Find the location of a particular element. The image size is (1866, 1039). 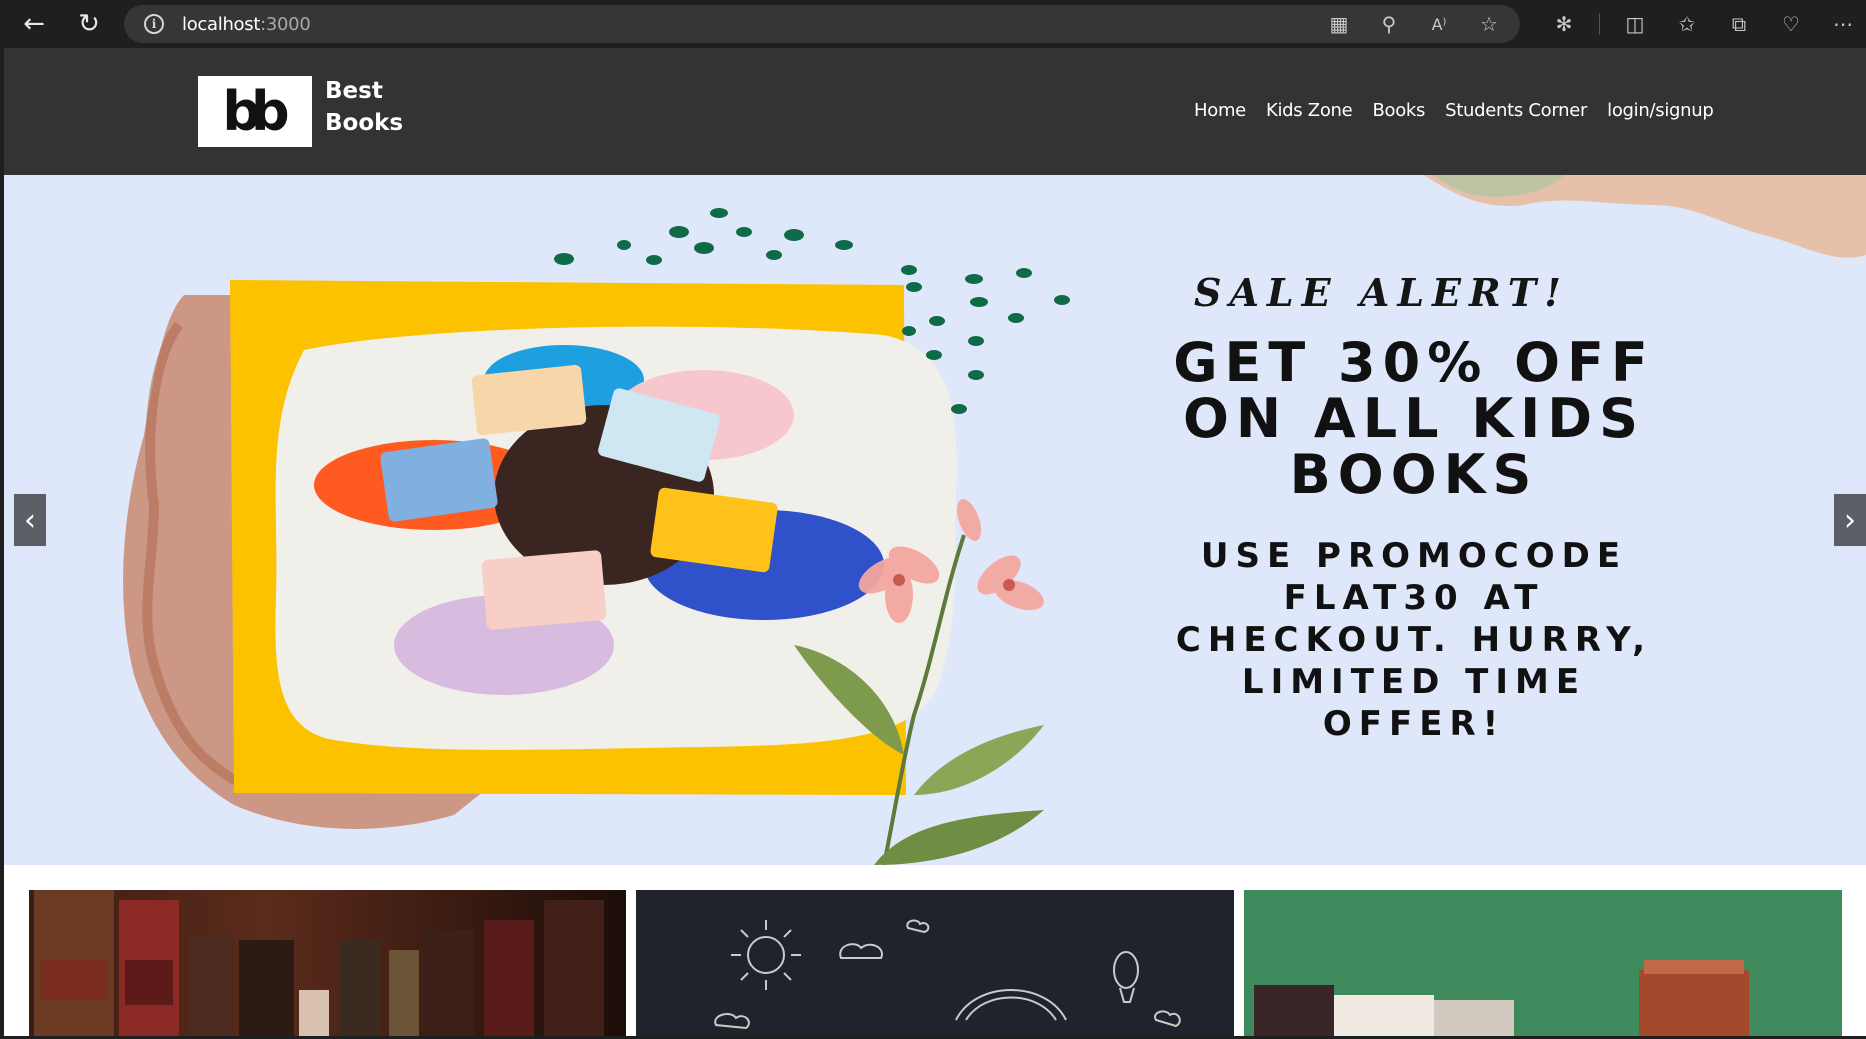

promo-title: GET 30% OFF ON ALL KIDS BOOKS is located at coordinates (1414, 419).